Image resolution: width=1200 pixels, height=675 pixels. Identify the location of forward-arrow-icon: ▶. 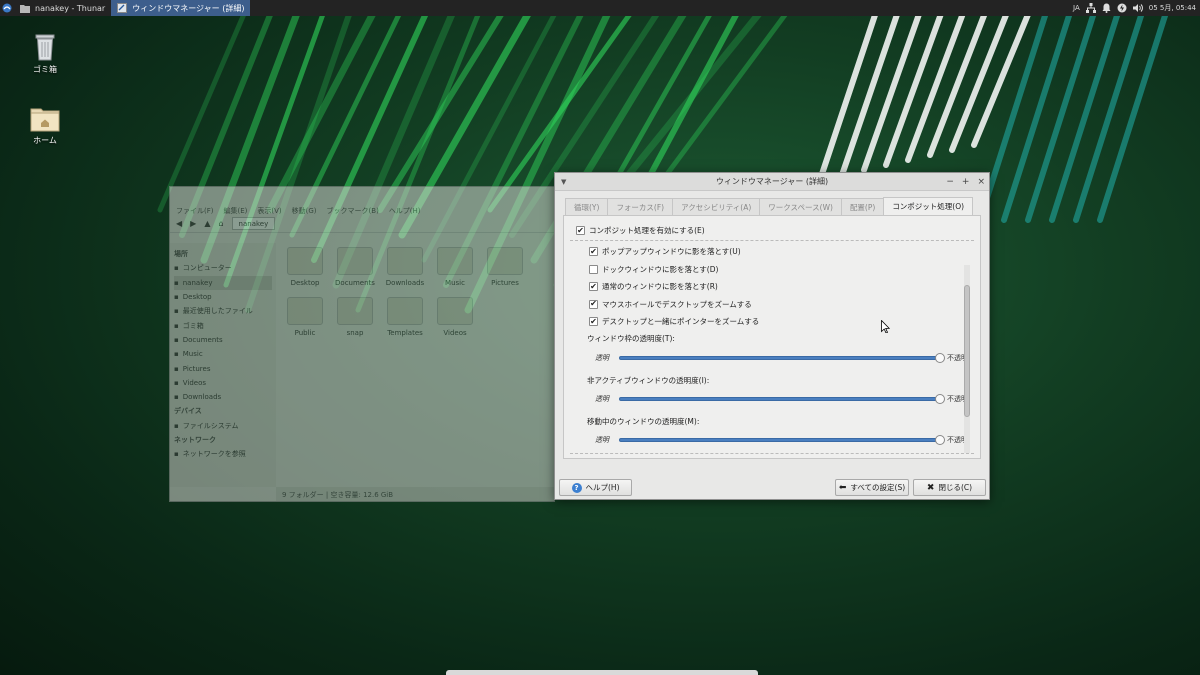
(193, 223).